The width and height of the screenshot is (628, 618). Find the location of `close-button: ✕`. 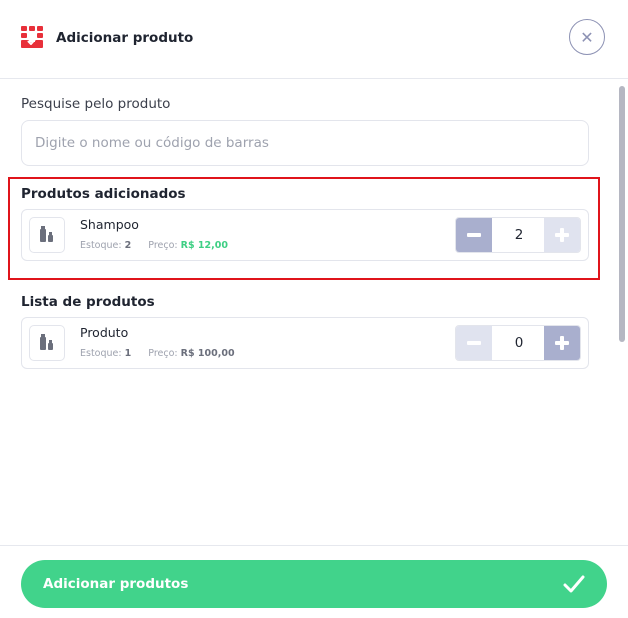

close-button: ✕ is located at coordinates (587, 37).